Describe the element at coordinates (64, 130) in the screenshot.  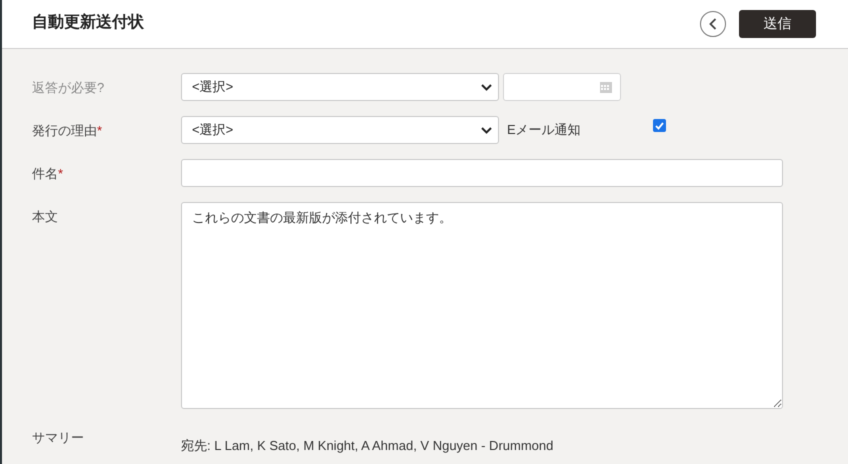
I see `field-label: 発行の理由` at that location.